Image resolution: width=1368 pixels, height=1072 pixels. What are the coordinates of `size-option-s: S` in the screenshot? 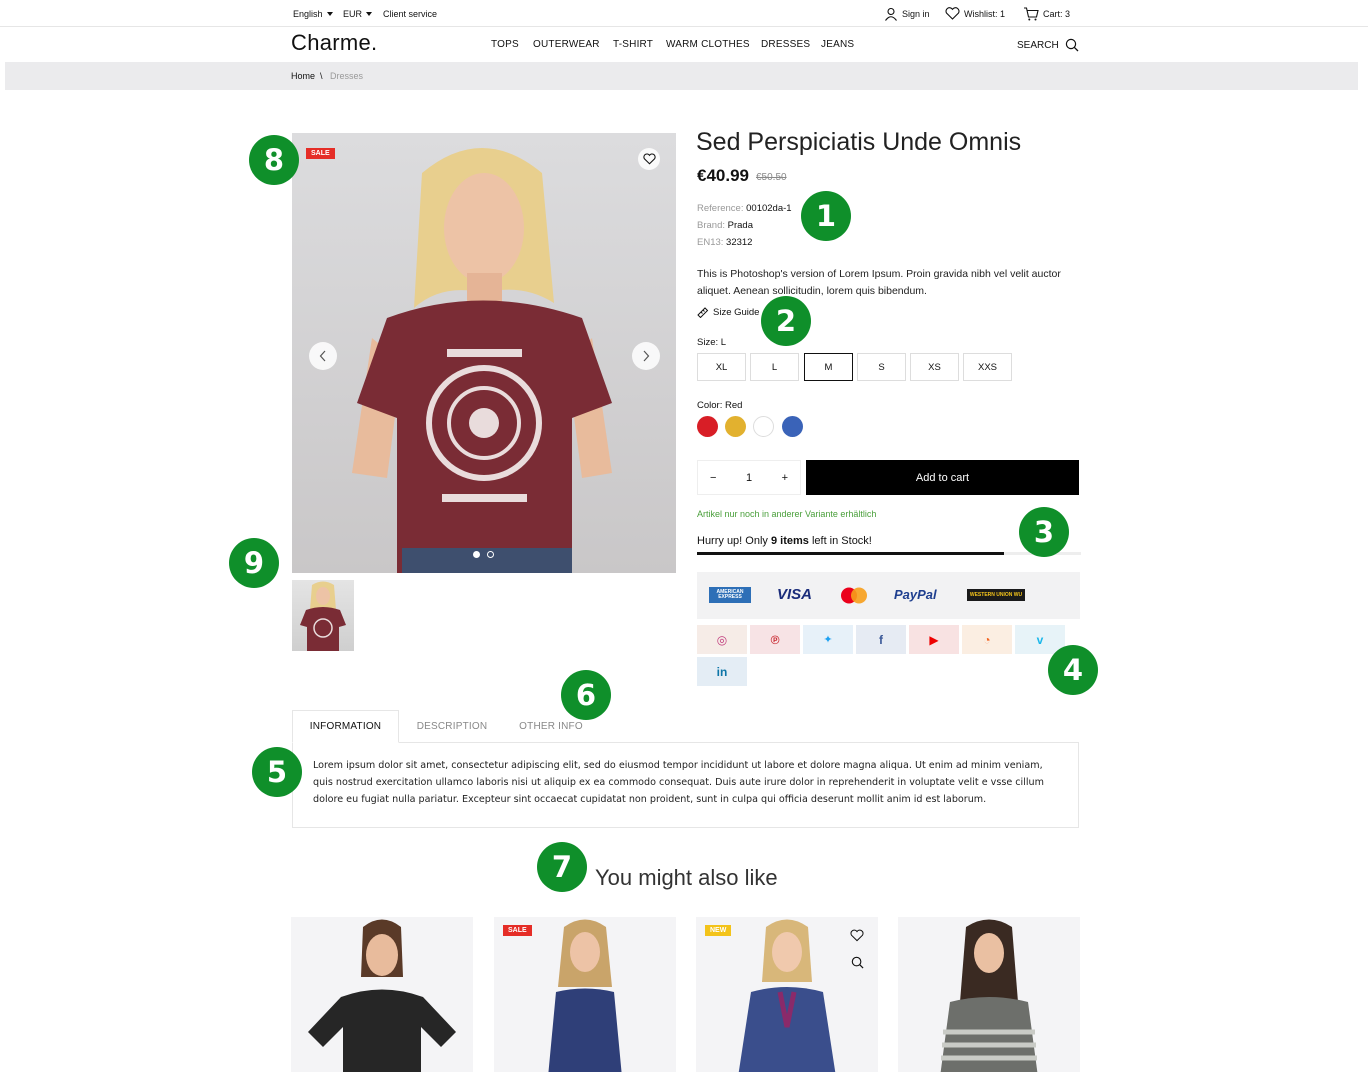 It's located at (881, 367).